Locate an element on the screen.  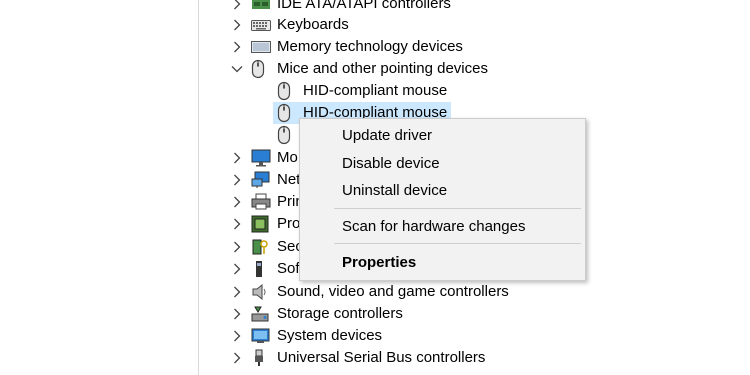
usb-icon is located at coordinates (262, 358).